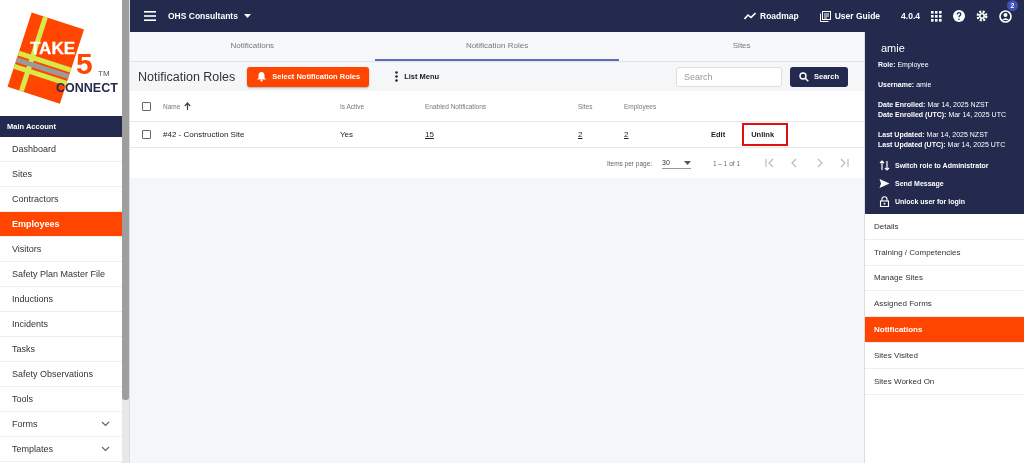  I want to click on table-cell: #42 - Construction Site, so click(204, 134).